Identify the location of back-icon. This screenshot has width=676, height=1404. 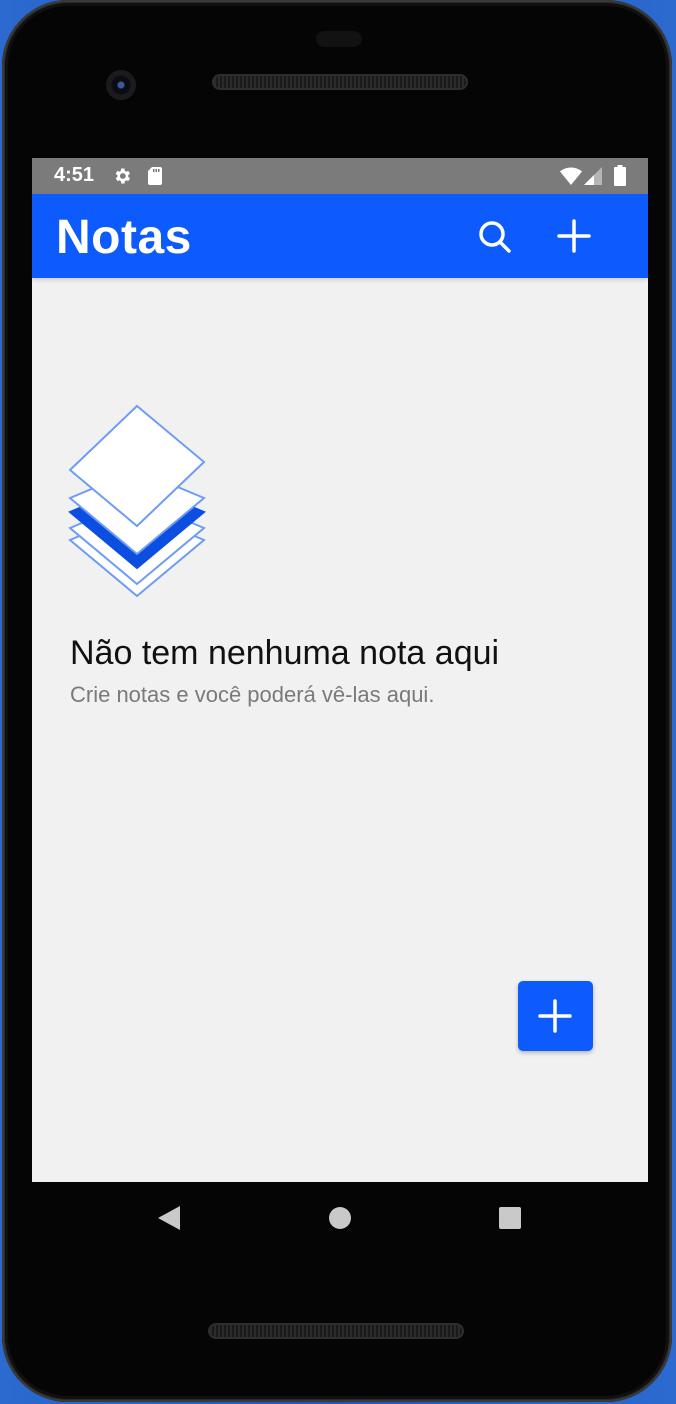
(169, 1218).